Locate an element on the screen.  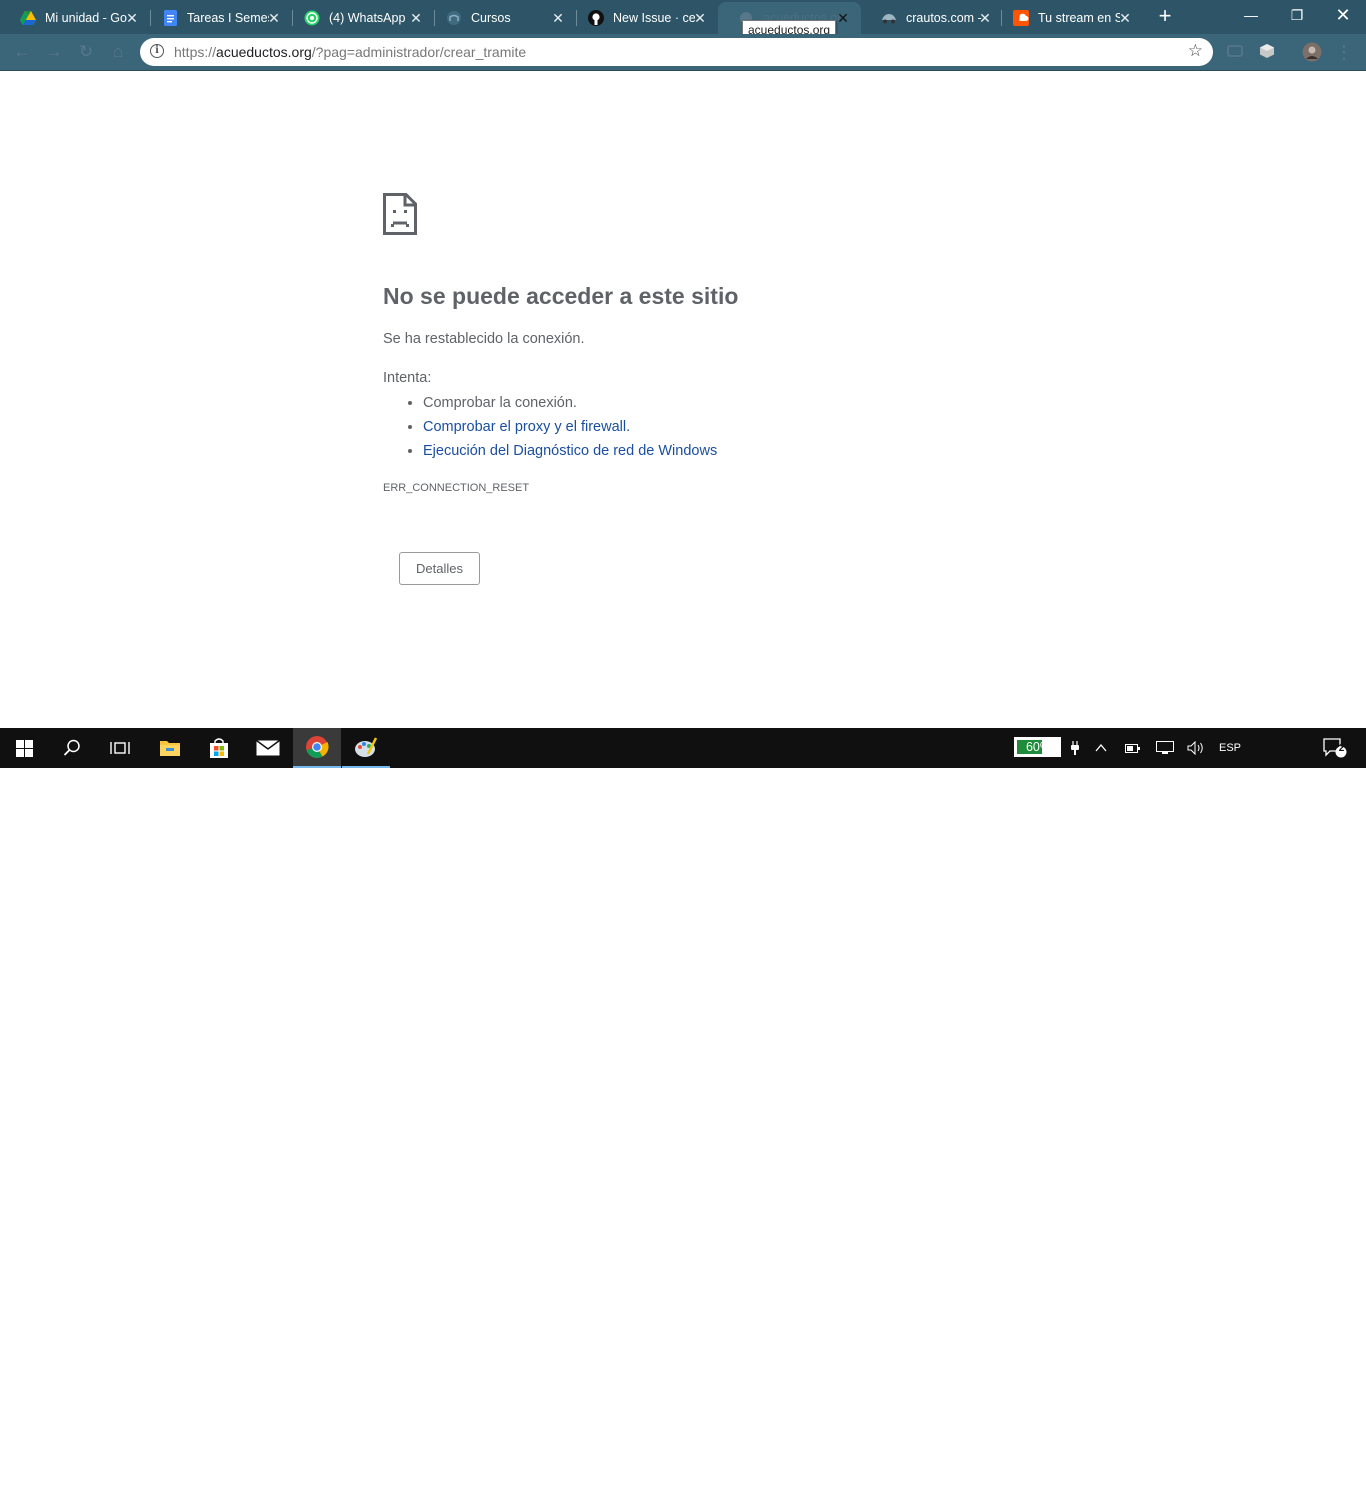
extension-cube-icon is located at coordinates (1268, 52).